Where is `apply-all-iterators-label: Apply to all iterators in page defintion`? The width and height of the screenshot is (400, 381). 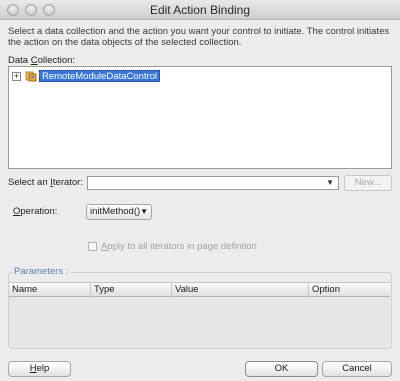 apply-all-iterators-label: Apply to all iterators in page defintion is located at coordinates (179, 246).